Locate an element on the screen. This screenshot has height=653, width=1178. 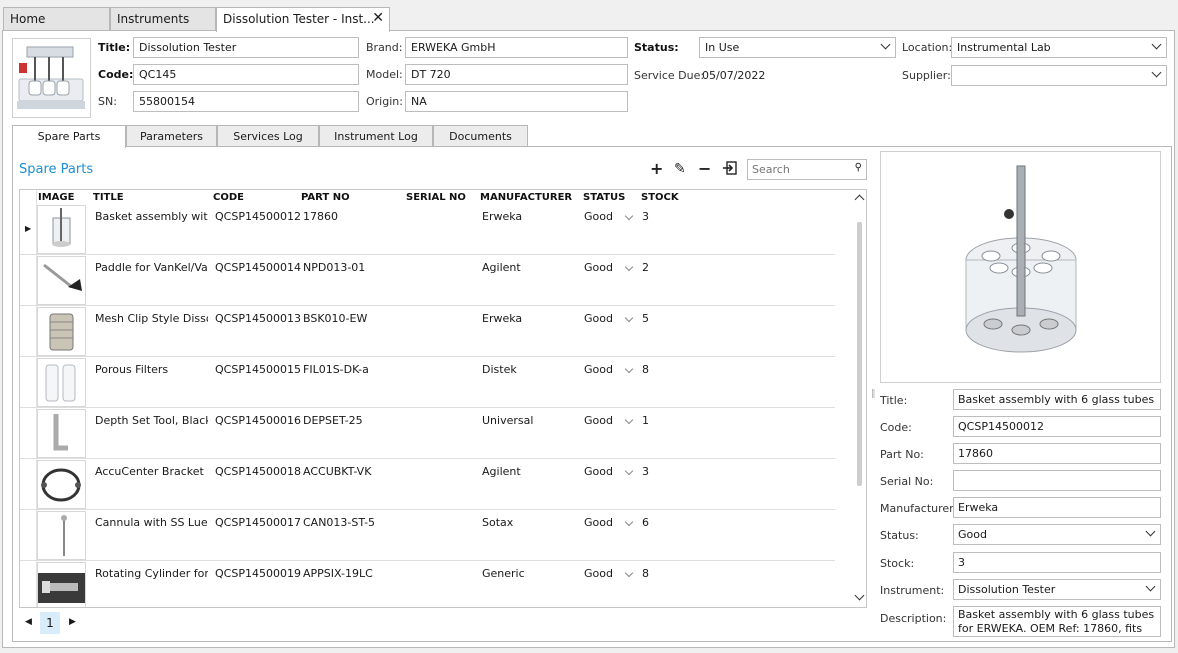
supplier-select is located at coordinates (1059, 75).